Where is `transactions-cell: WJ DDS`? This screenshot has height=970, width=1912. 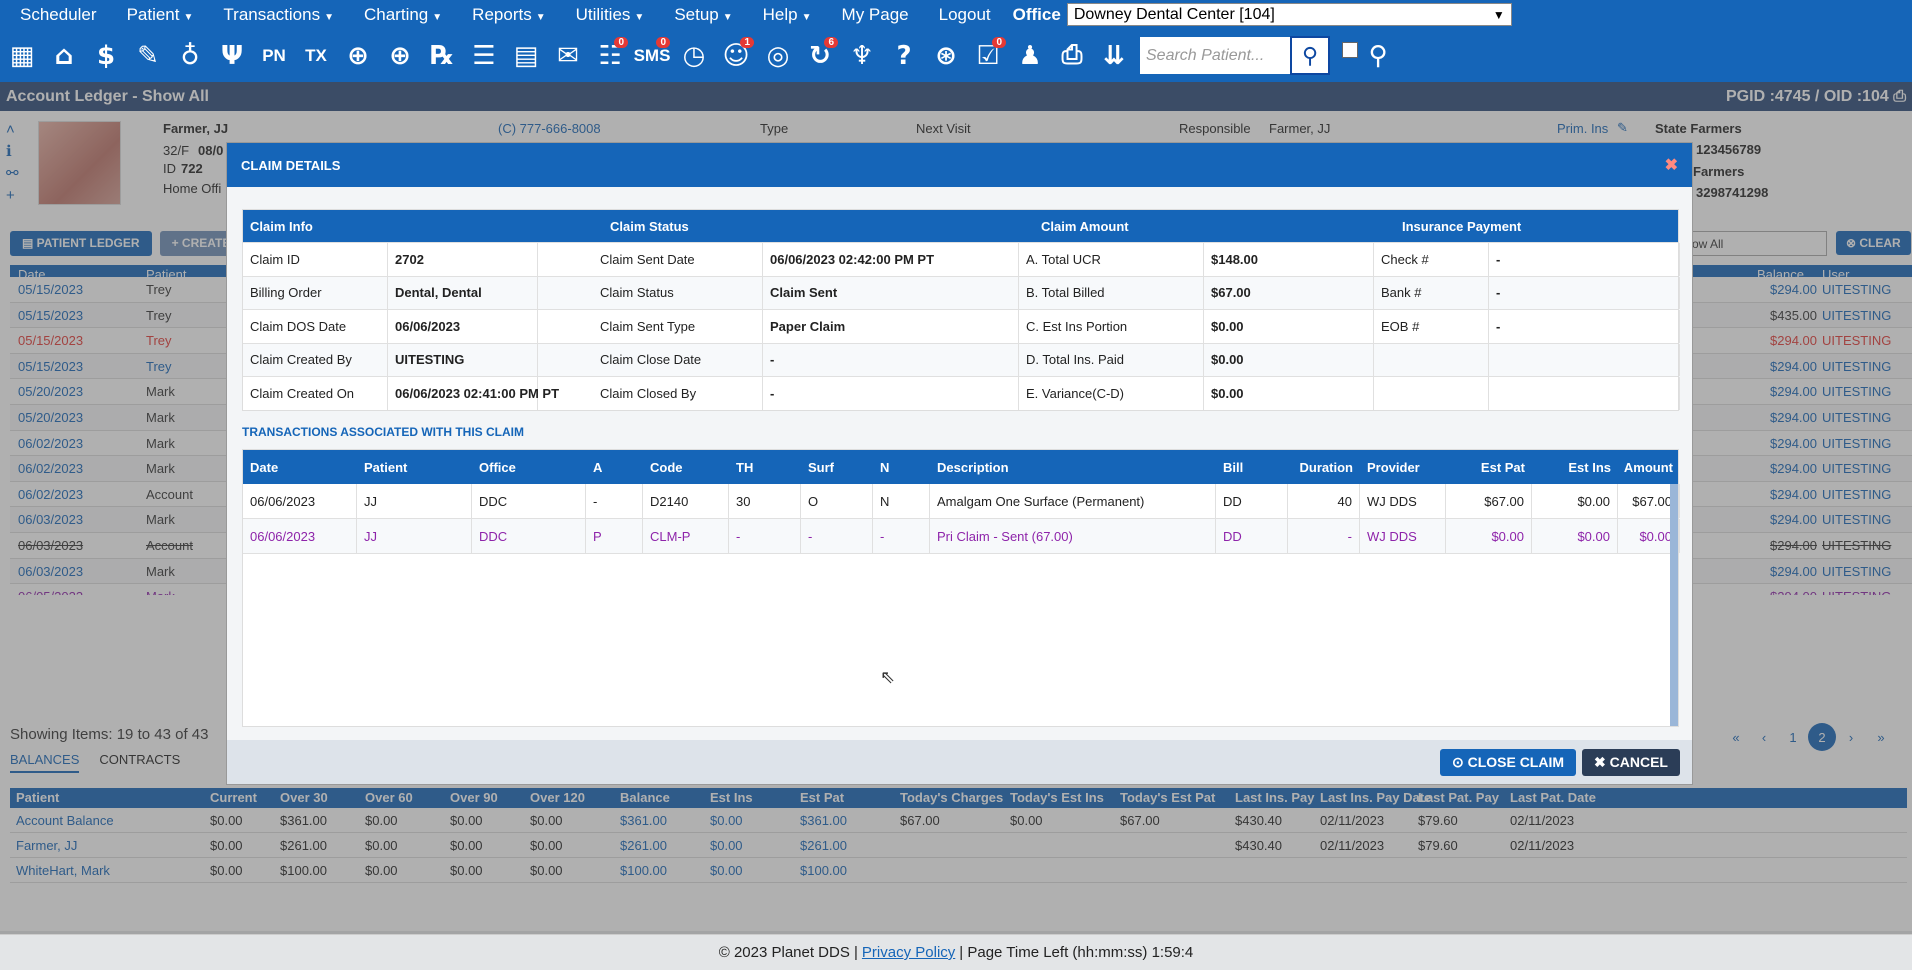 transactions-cell: WJ DDS is located at coordinates (1403, 501).